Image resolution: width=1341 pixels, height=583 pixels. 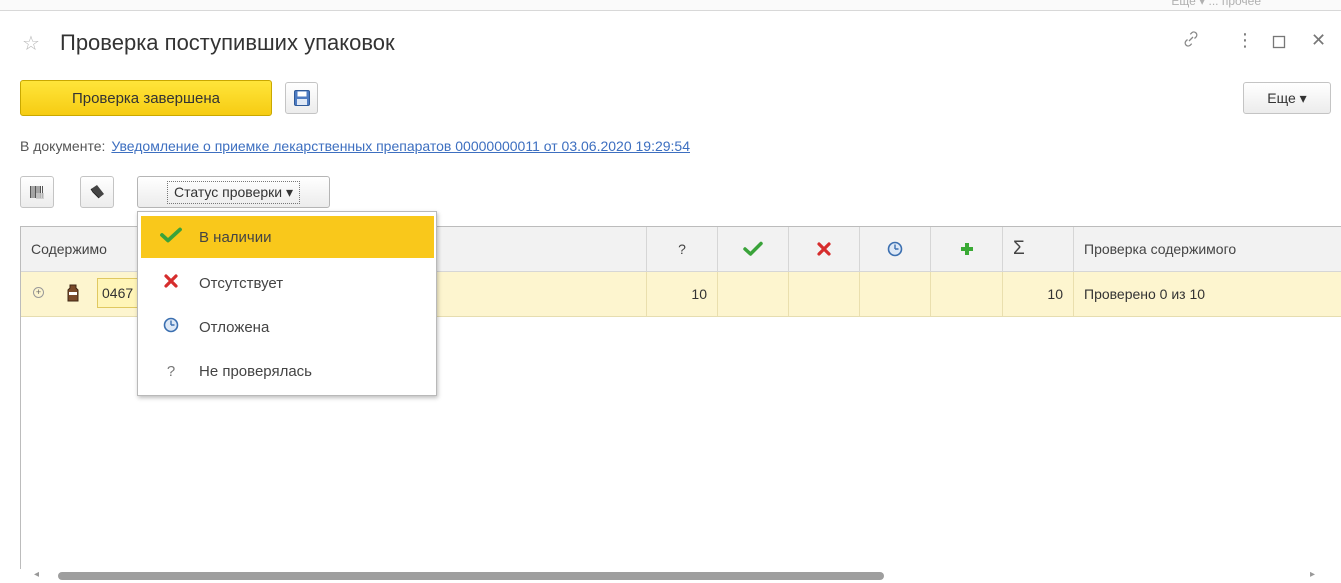 I want to click on column-added, so click(x=967, y=249).